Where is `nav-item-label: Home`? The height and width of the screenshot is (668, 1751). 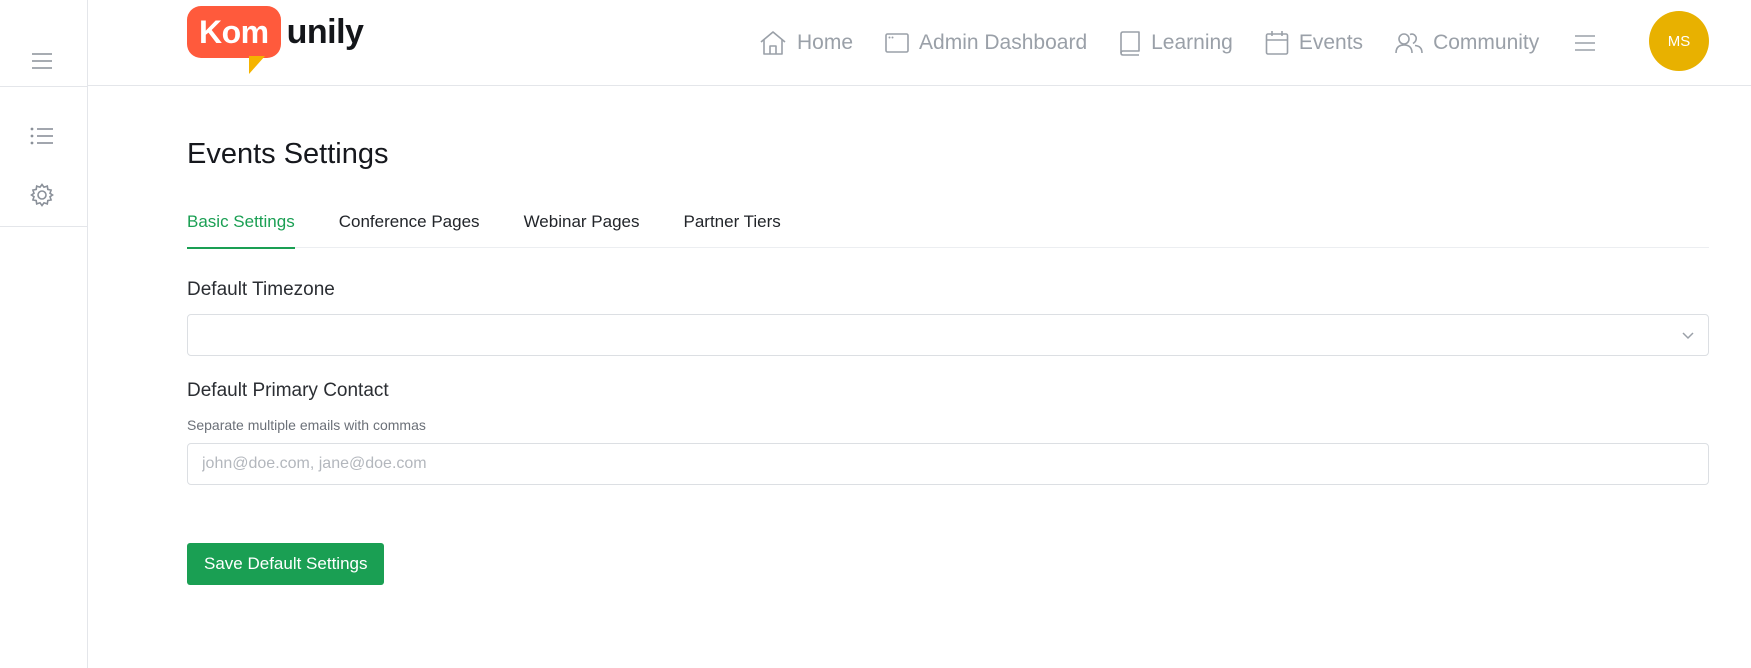 nav-item-label: Home is located at coordinates (825, 42).